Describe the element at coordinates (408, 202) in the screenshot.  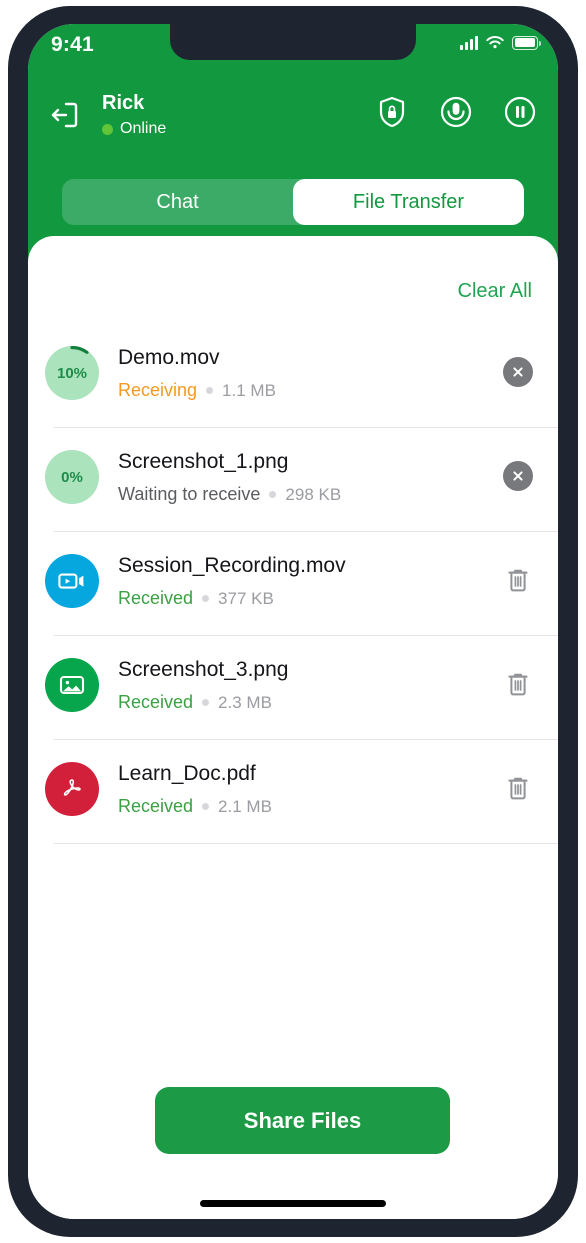
I see `tab-file-transfer: File Transfer` at that location.